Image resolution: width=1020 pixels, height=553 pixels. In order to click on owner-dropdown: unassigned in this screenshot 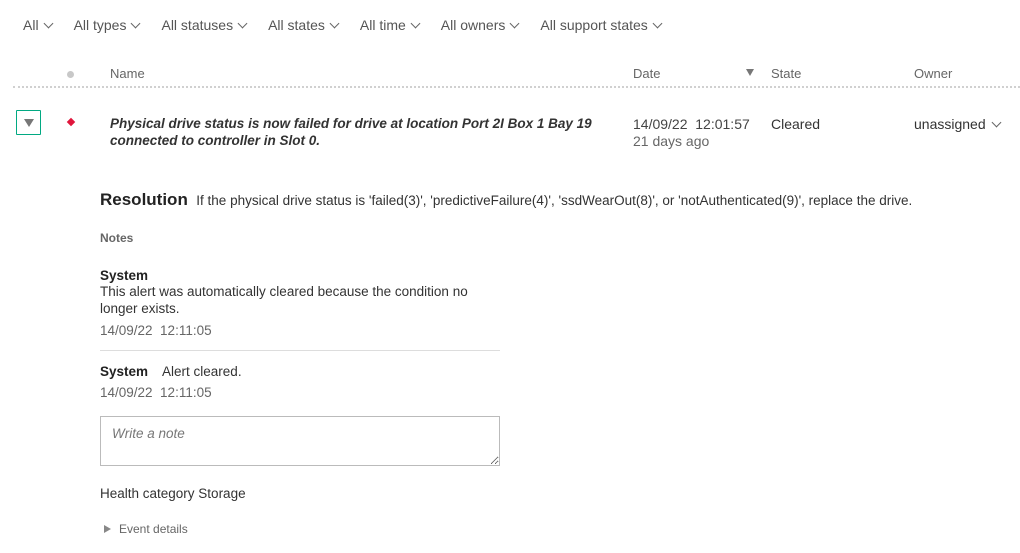, I will do `click(958, 124)`.